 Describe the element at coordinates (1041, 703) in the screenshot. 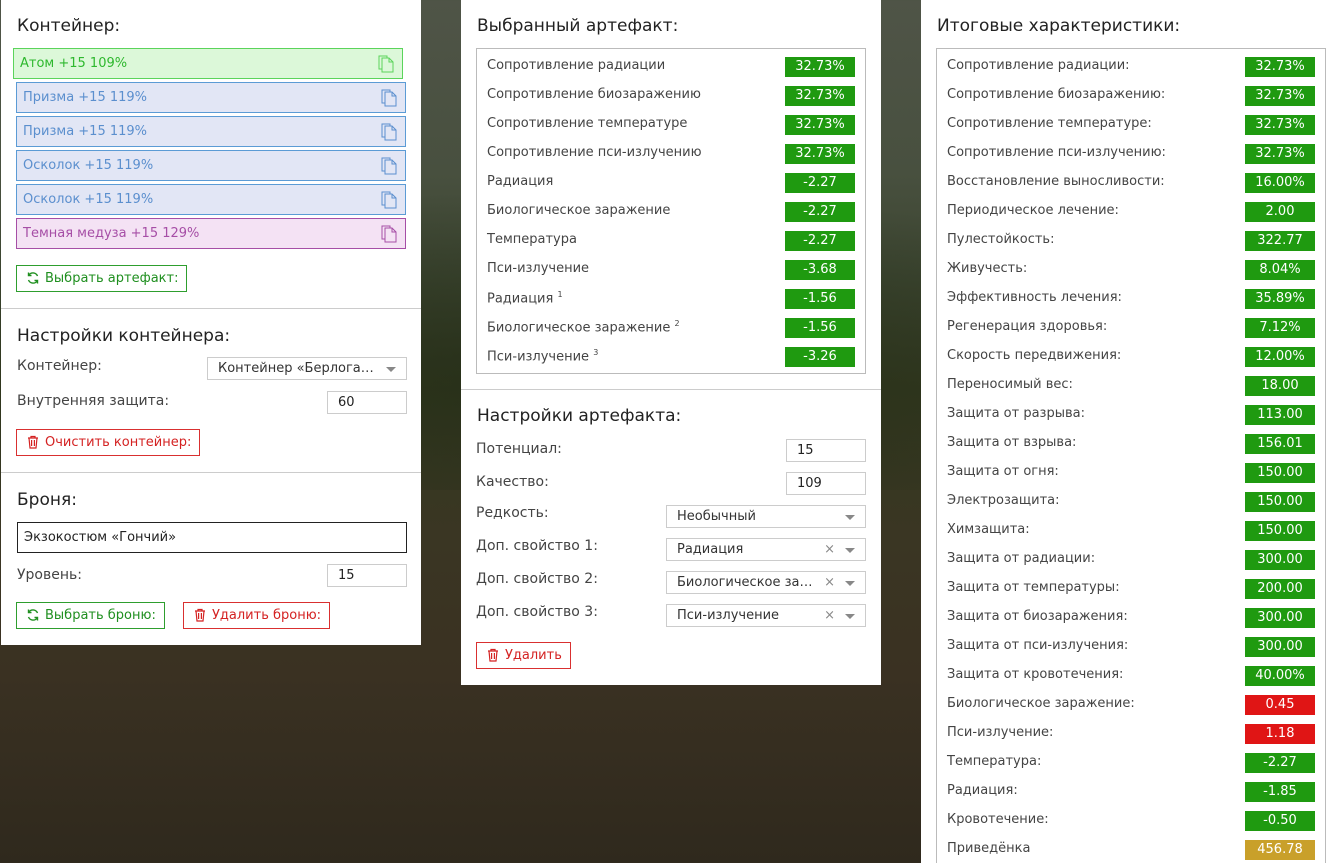

I see `stat-name: Биологическое заражение:` at that location.